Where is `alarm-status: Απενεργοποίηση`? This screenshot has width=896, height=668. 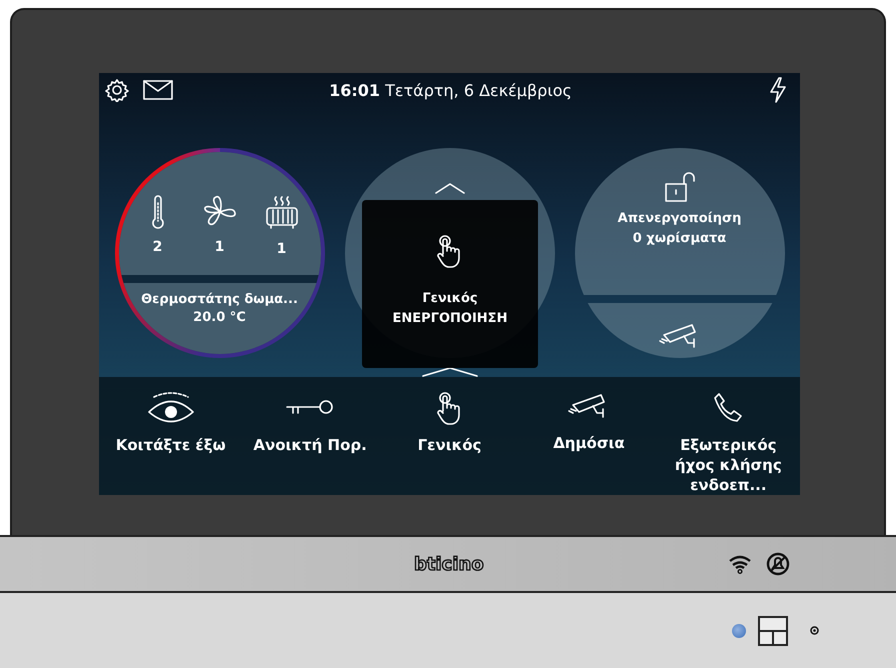 alarm-status: Απενεργοποίηση is located at coordinates (680, 219).